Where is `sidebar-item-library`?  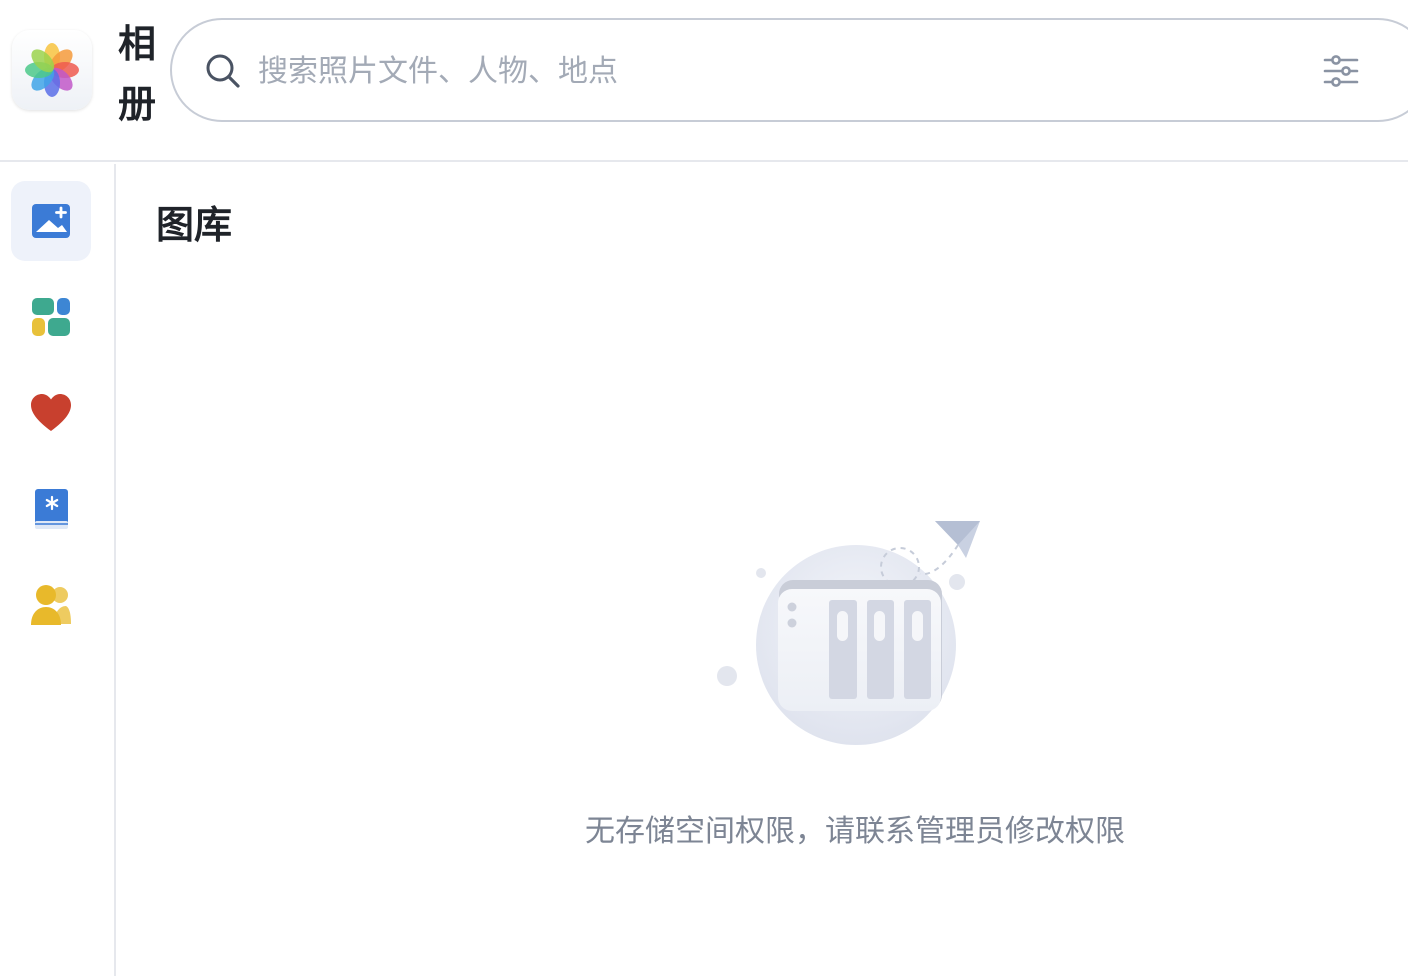
sidebar-item-library is located at coordinates (51, 221).